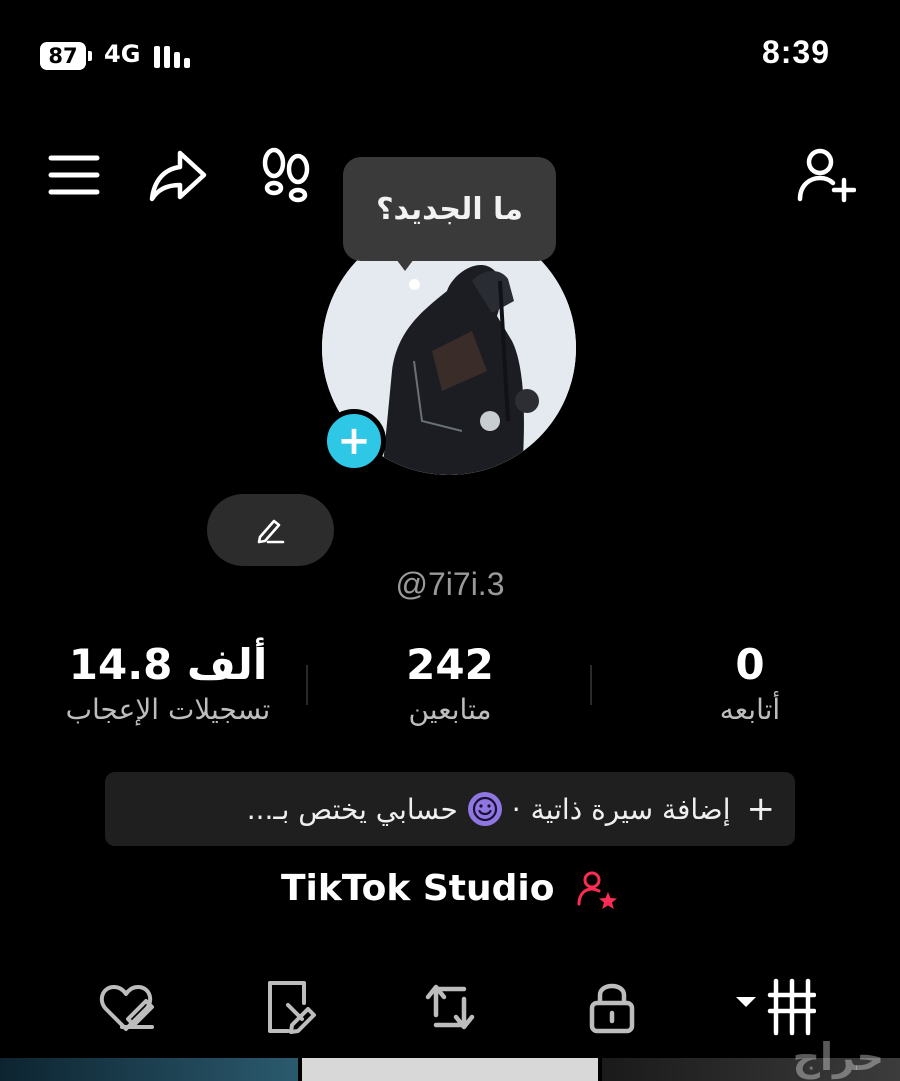 The image size is (900, 1081). I want to click on stat-likes: 14.8 ألف تسجيلات الإعجاب, so click(168, 683).